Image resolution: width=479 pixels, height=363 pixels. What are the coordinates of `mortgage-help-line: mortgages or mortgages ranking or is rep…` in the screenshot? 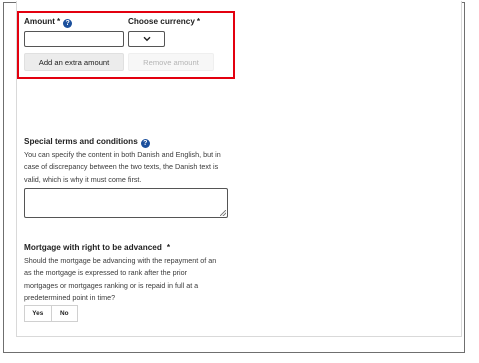 It's located at (111, 285).